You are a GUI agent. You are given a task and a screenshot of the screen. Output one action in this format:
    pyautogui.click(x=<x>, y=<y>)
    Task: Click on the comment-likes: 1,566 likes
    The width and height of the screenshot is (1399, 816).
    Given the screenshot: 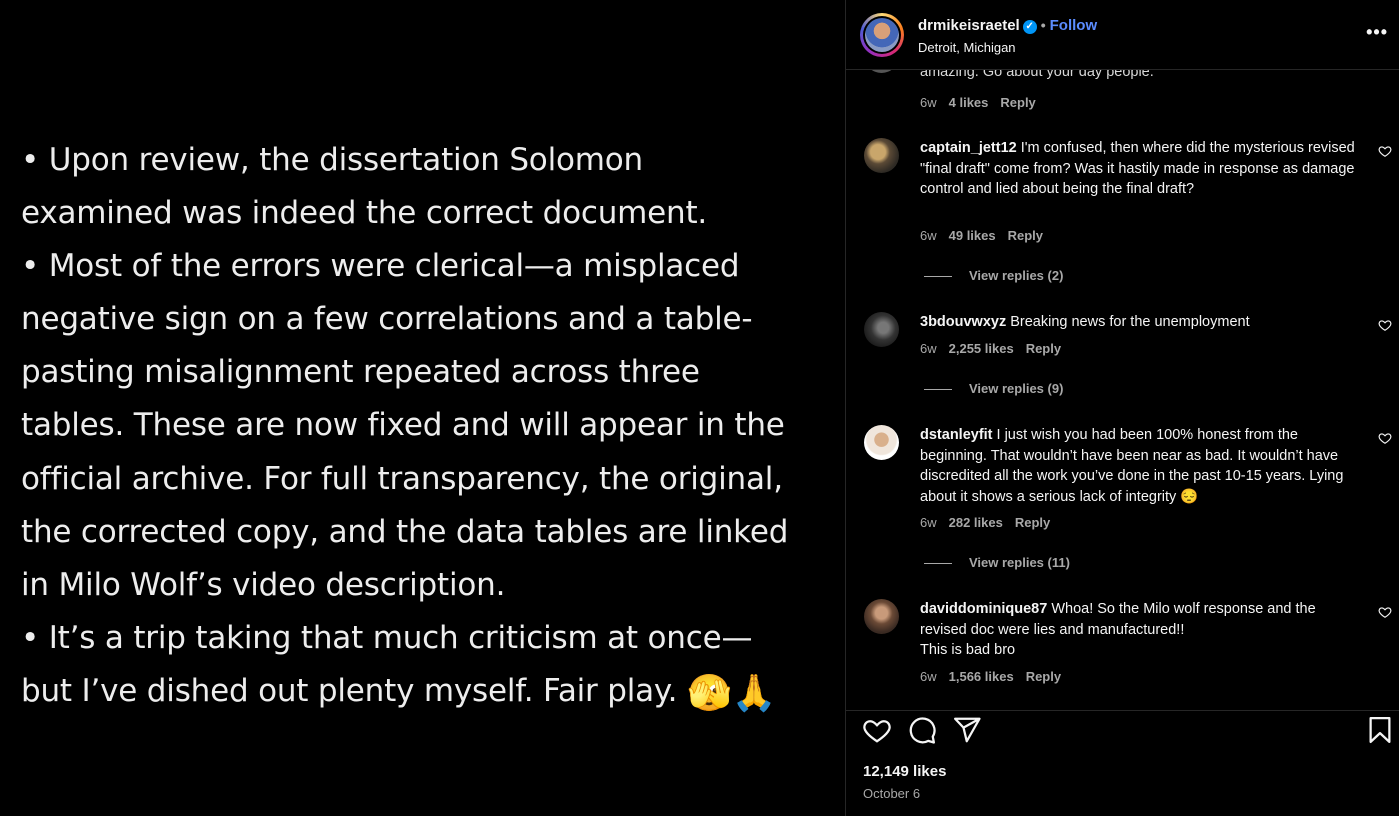 What is the action you would take?
    pyautogui.click(x=981, y=676)
    